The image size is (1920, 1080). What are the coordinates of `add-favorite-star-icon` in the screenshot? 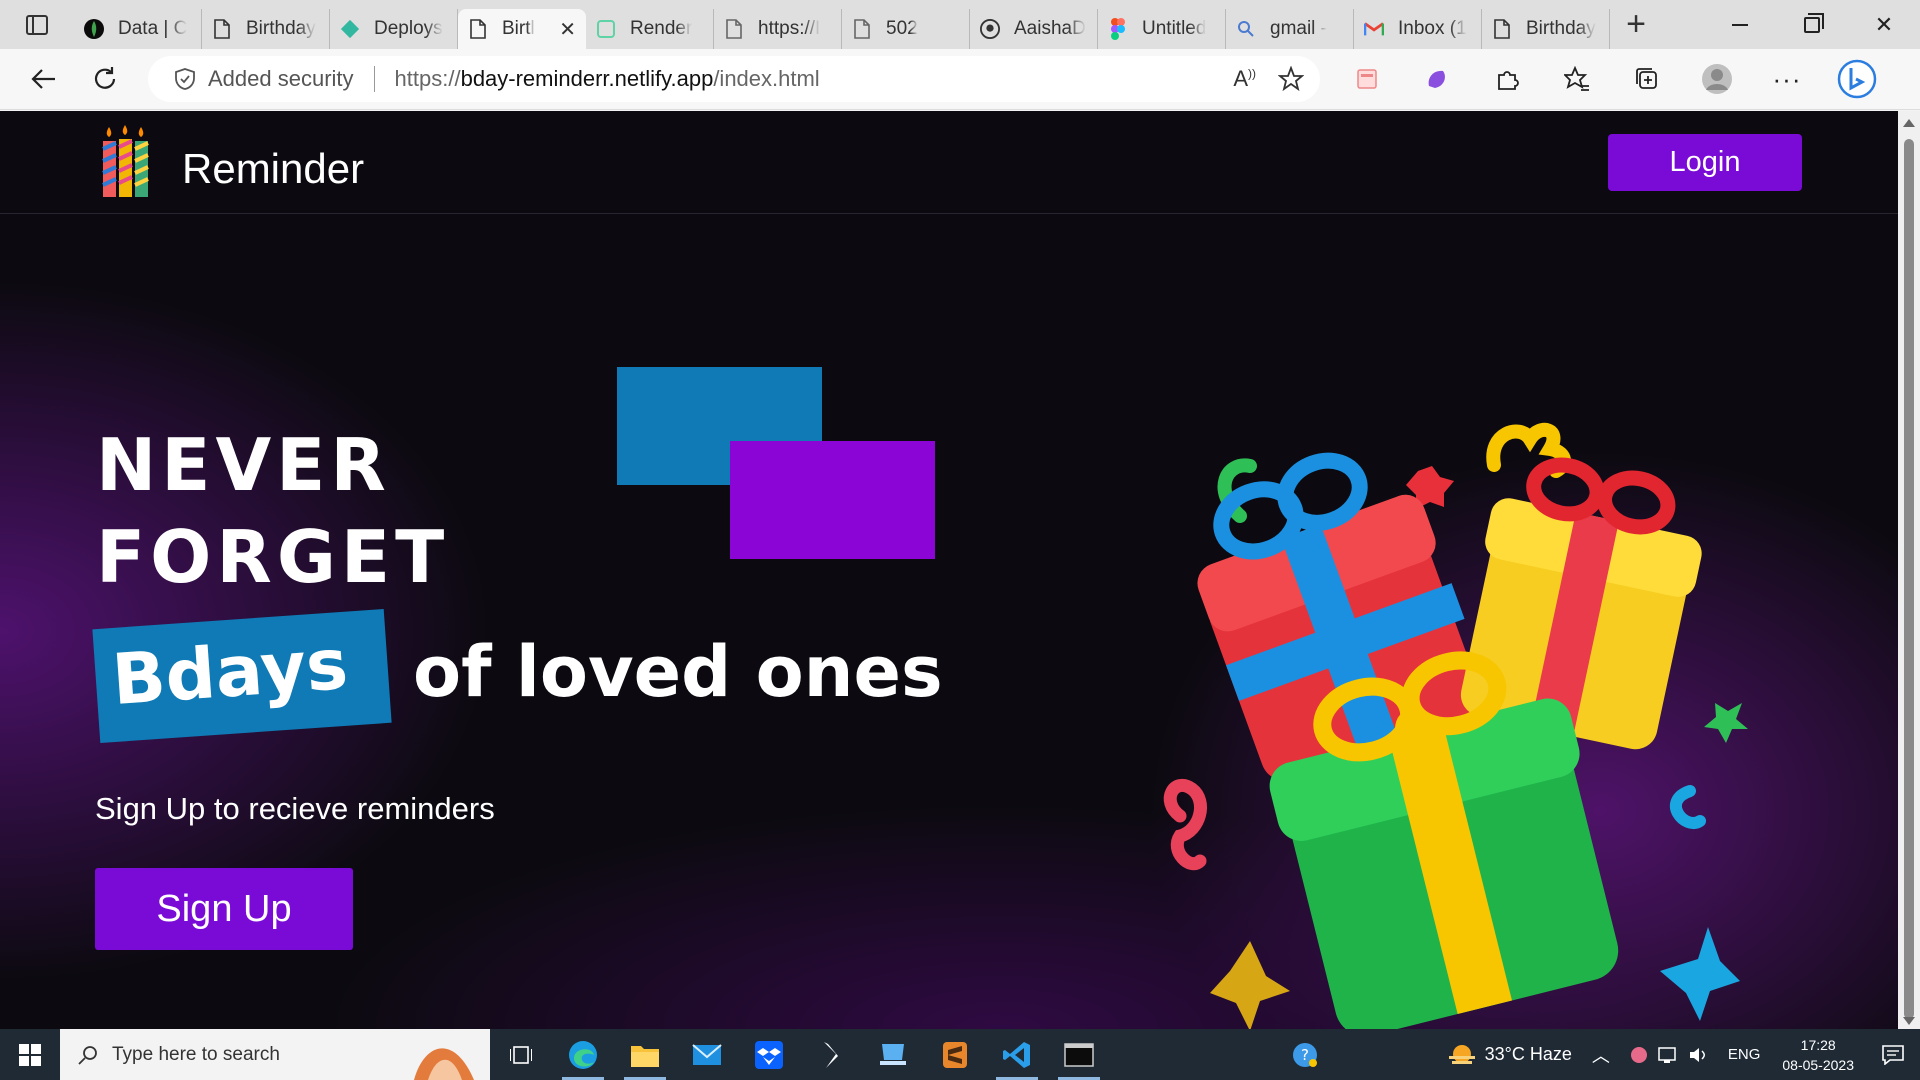 It's located at (1291, 79).